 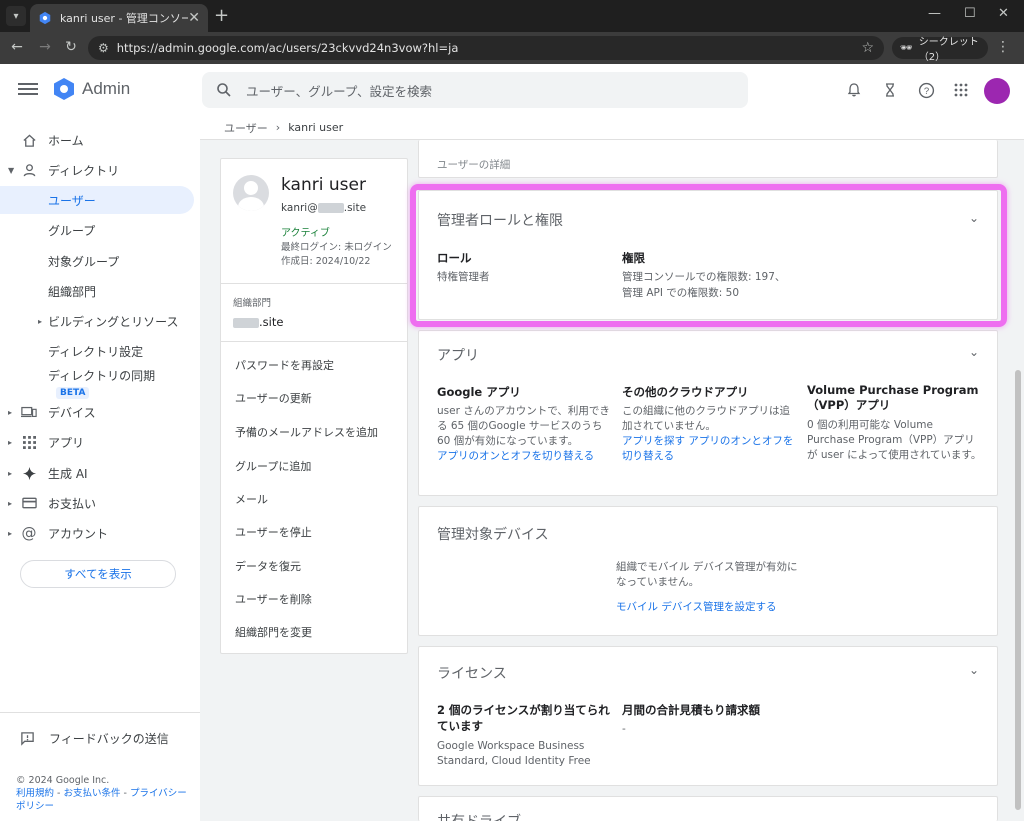 What do you see at coordinates (710, 449) in the screenshot?
I see `find-apps-link: アプリを探す アプリのオンとオフを切り替える` at bounding box center [710, 449].